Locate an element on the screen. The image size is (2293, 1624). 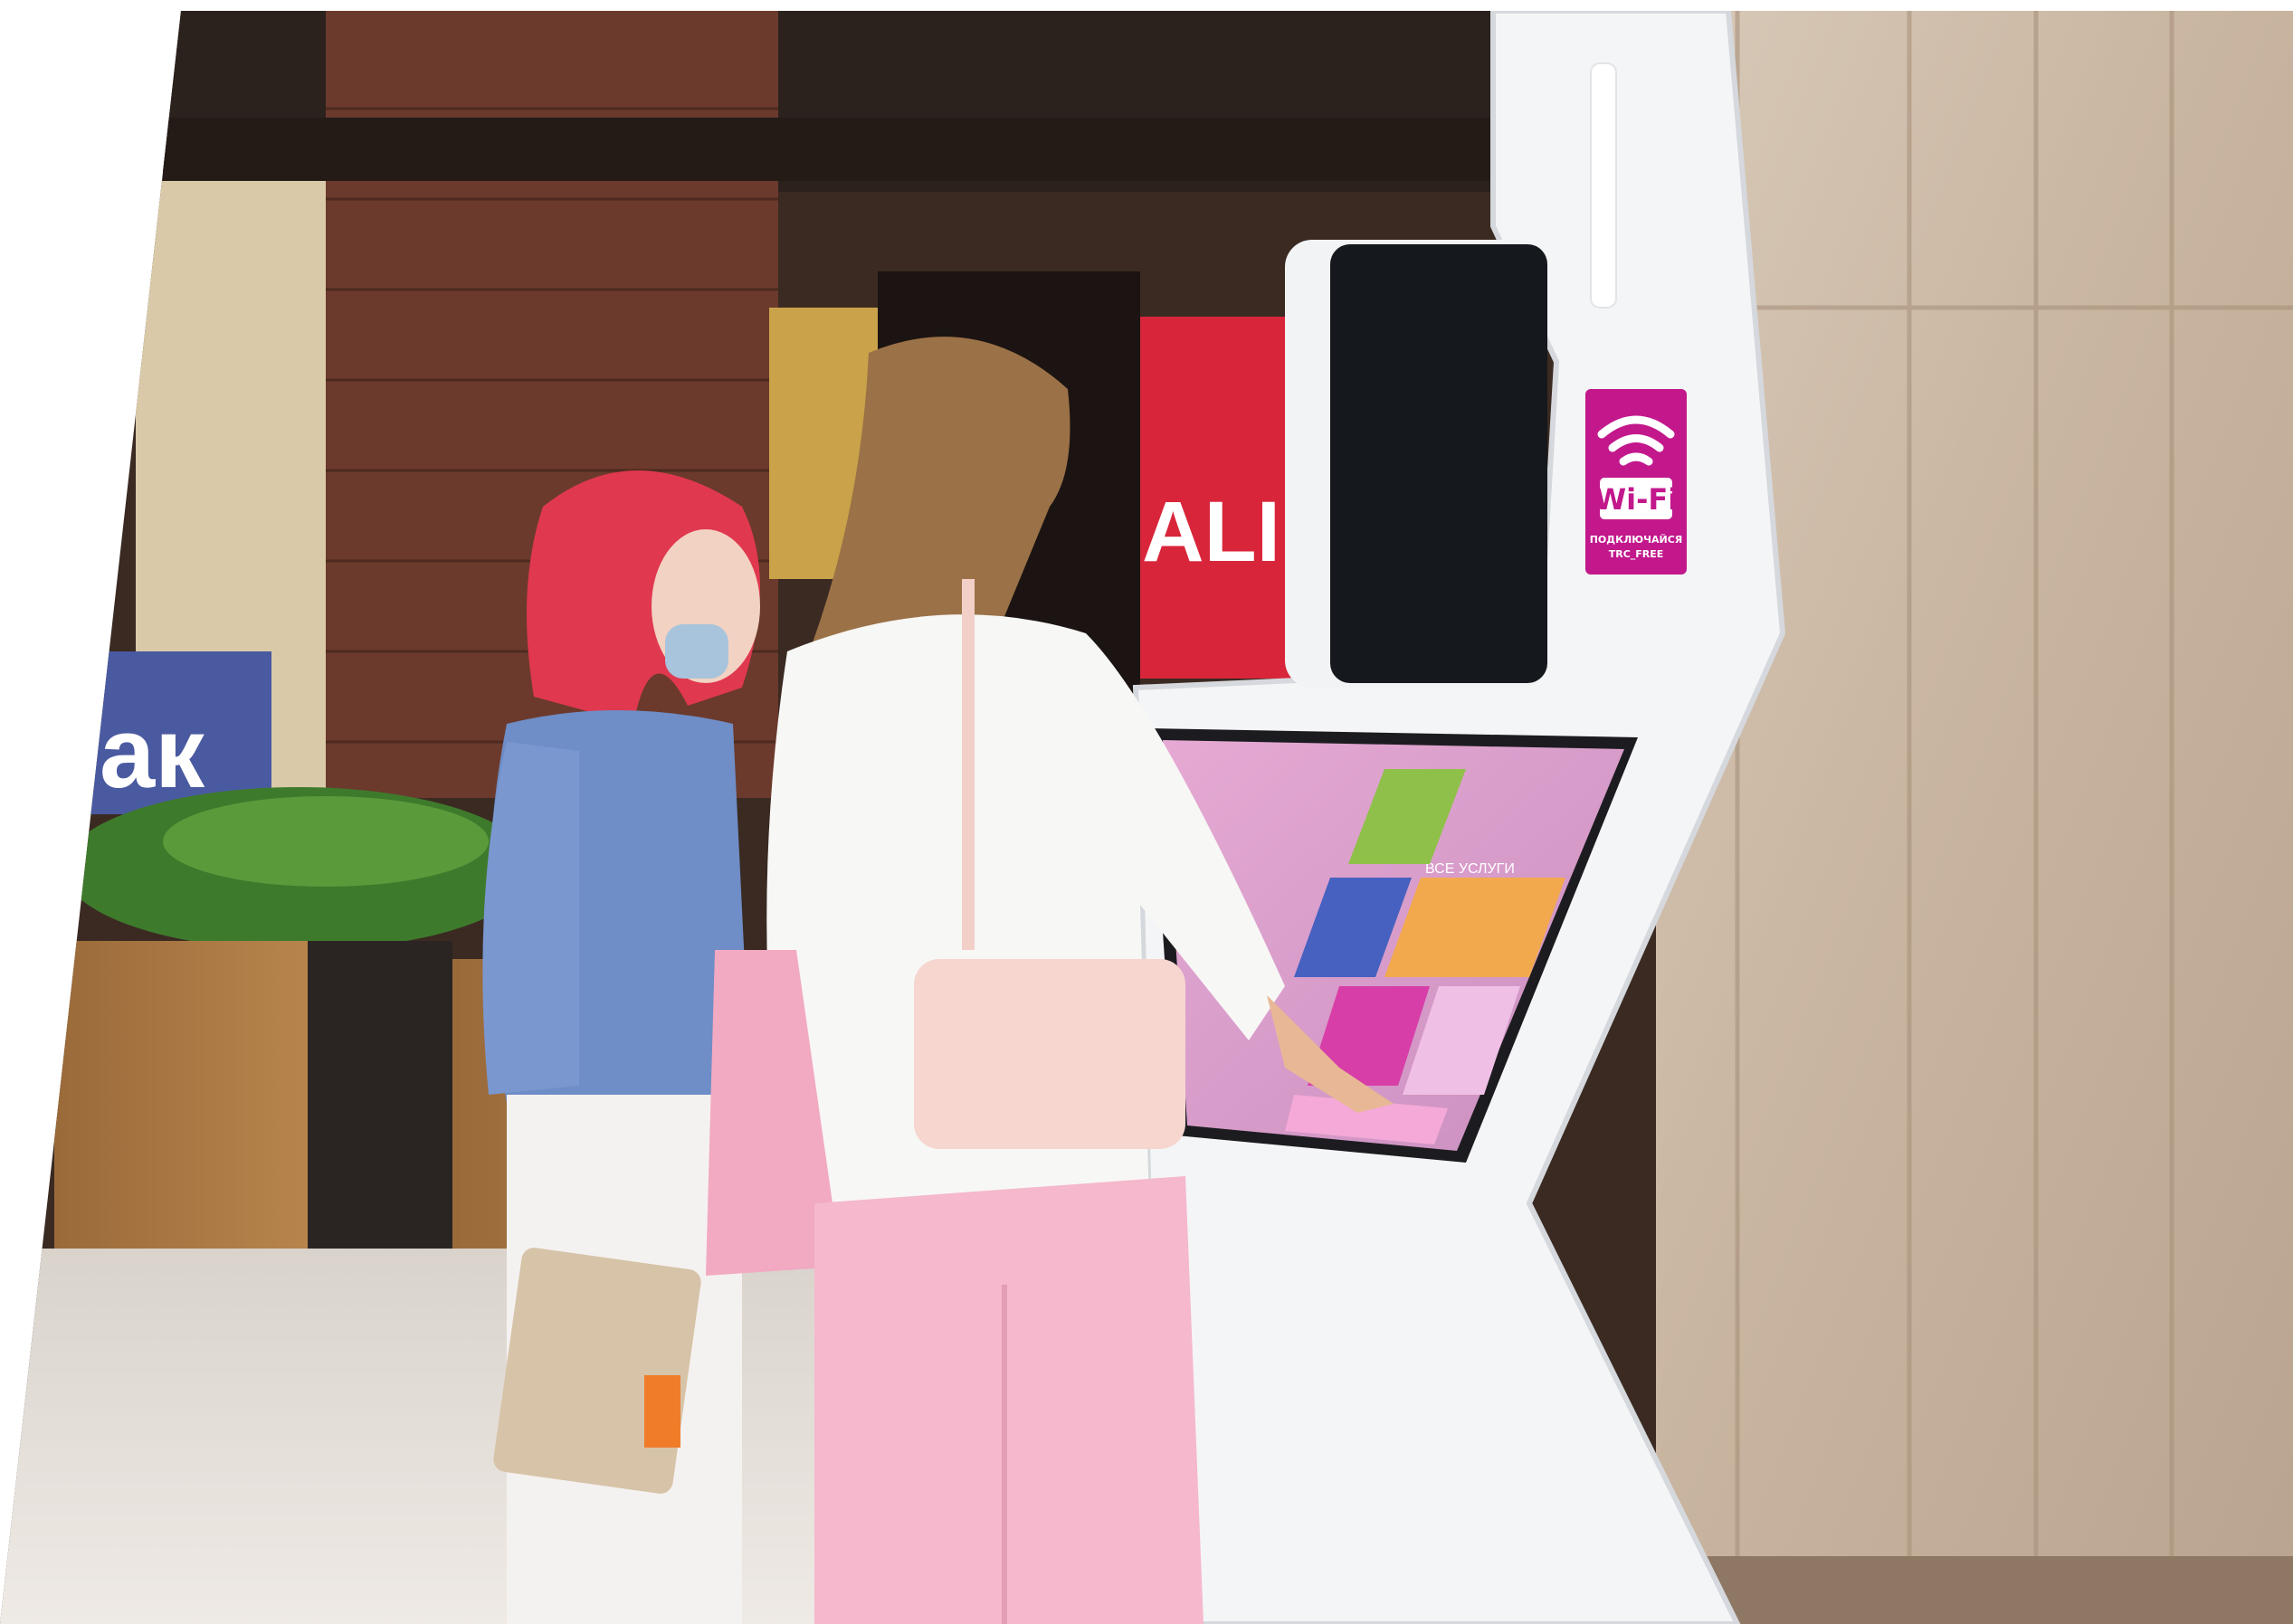
window-sign-text: ALI is located at coordinates (1211, 532).